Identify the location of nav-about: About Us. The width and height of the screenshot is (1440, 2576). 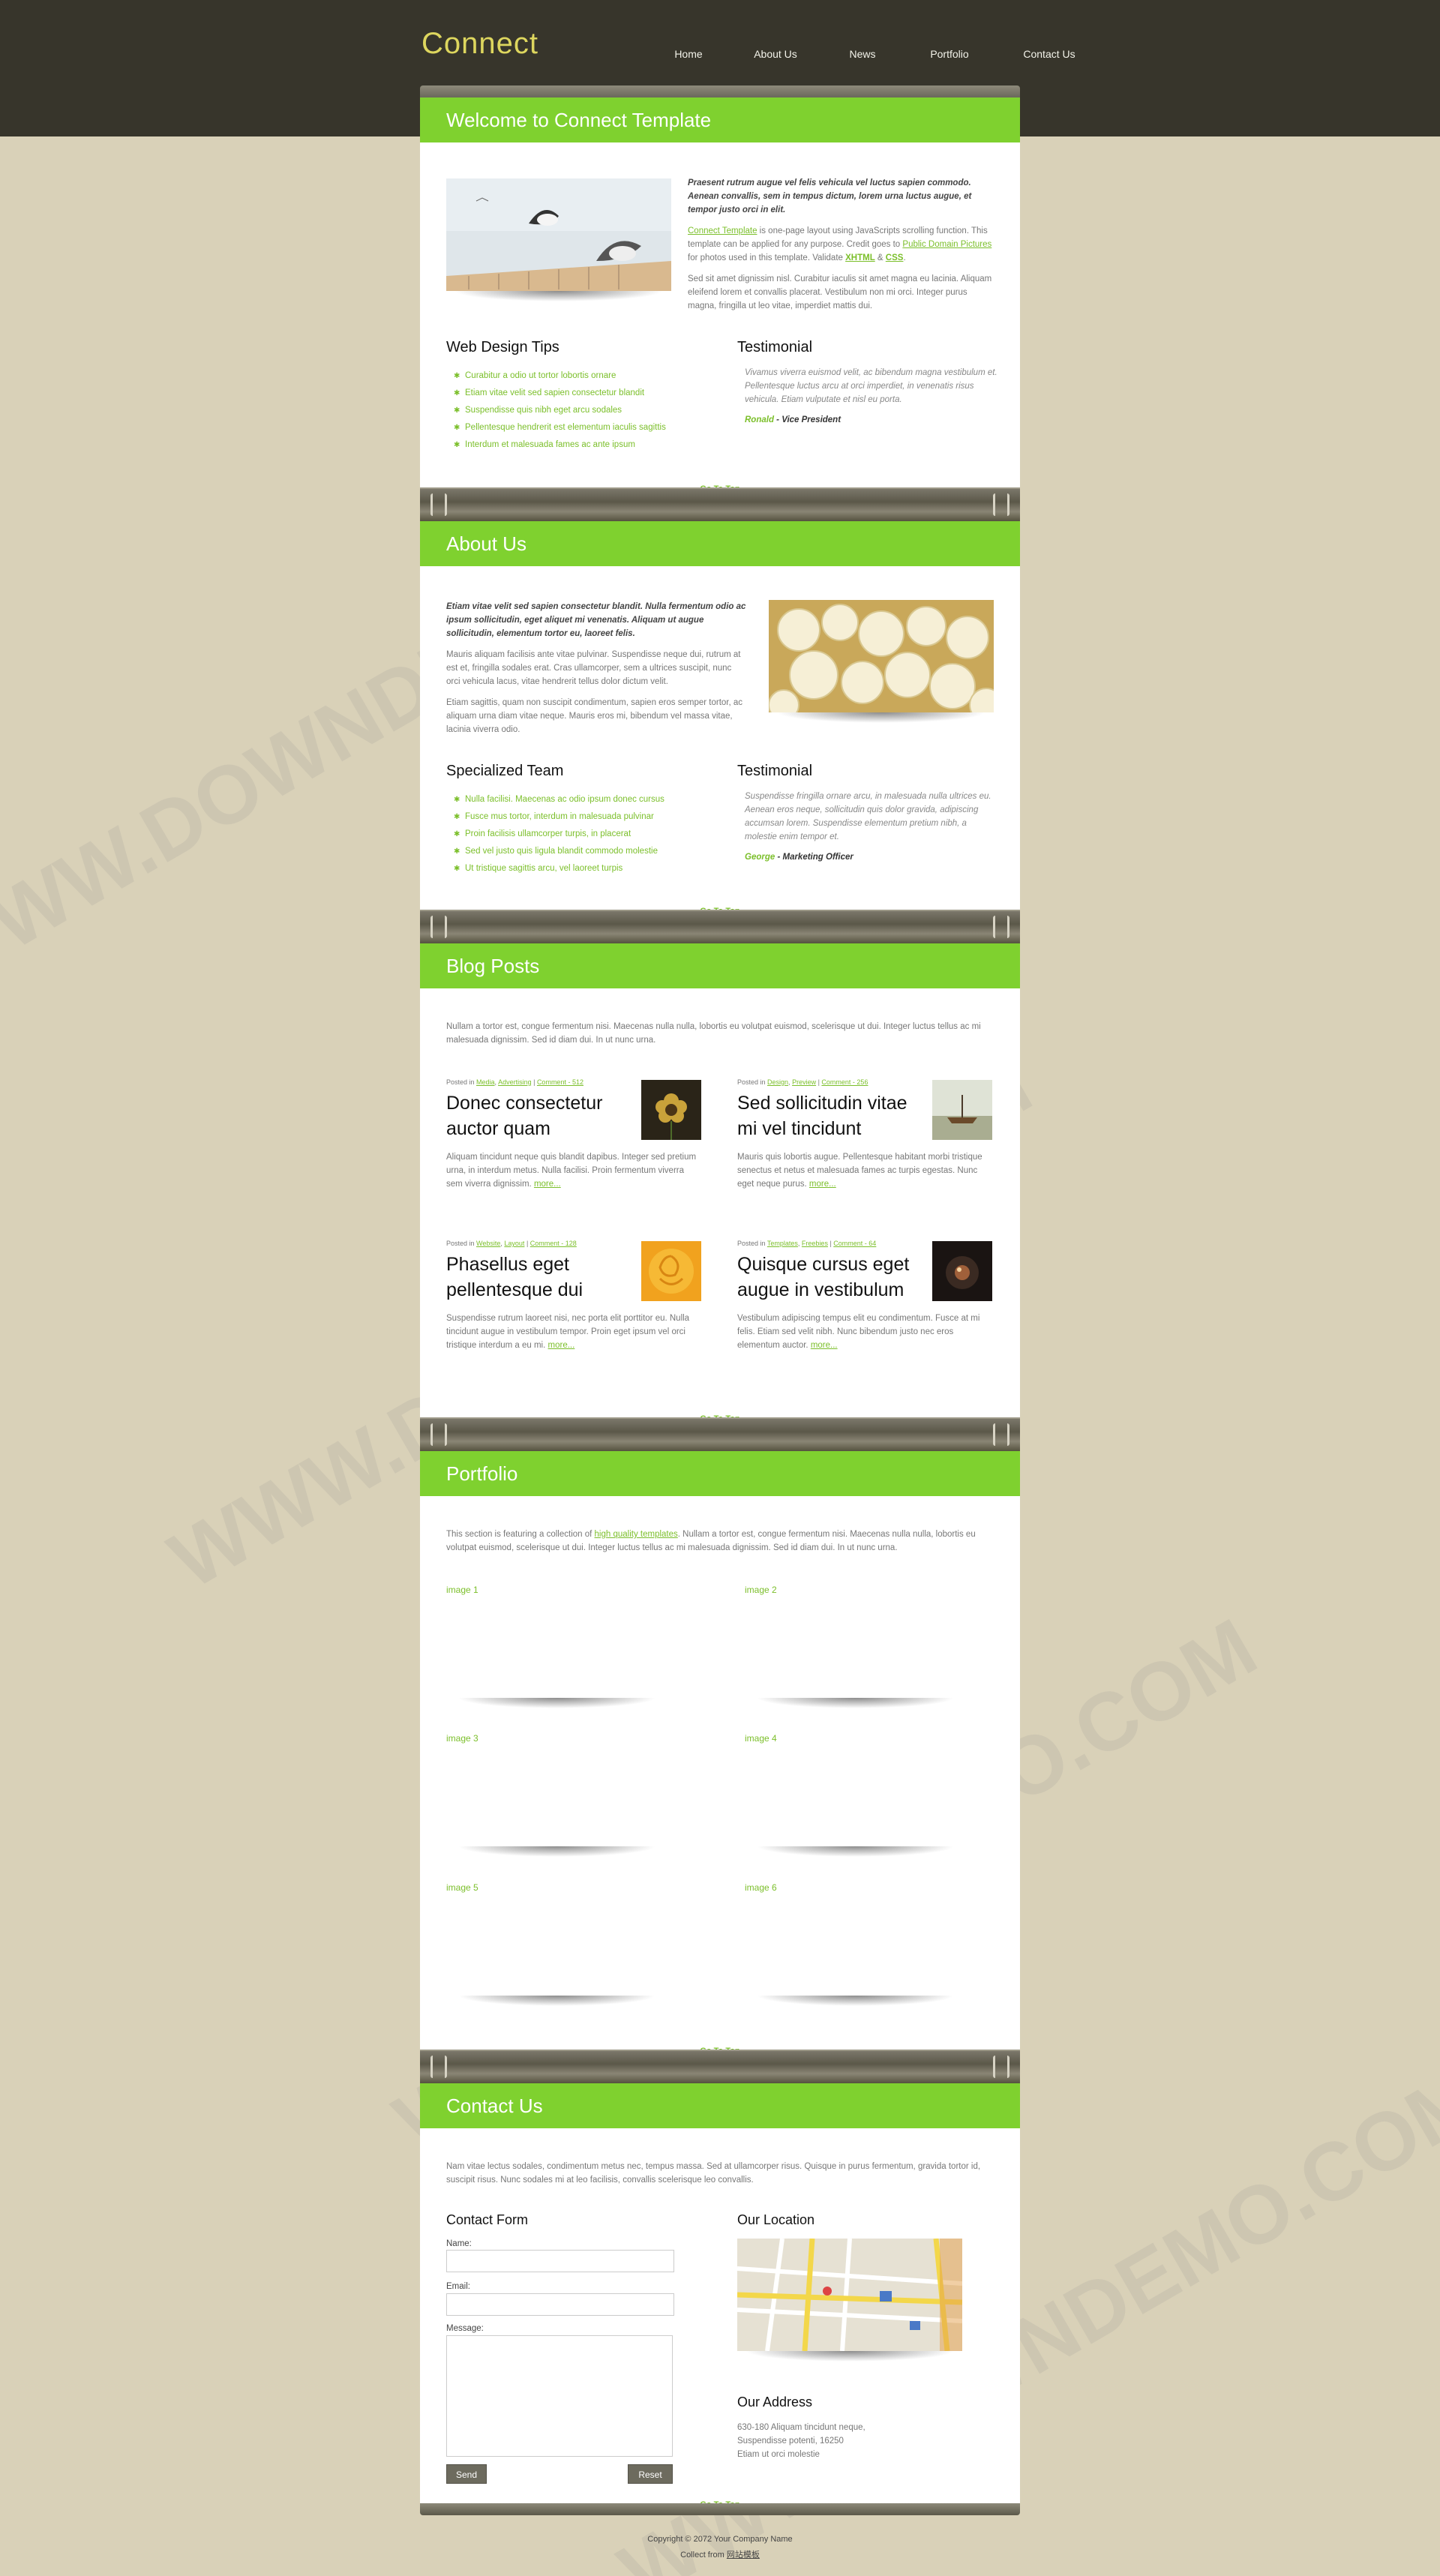
(775, 54).